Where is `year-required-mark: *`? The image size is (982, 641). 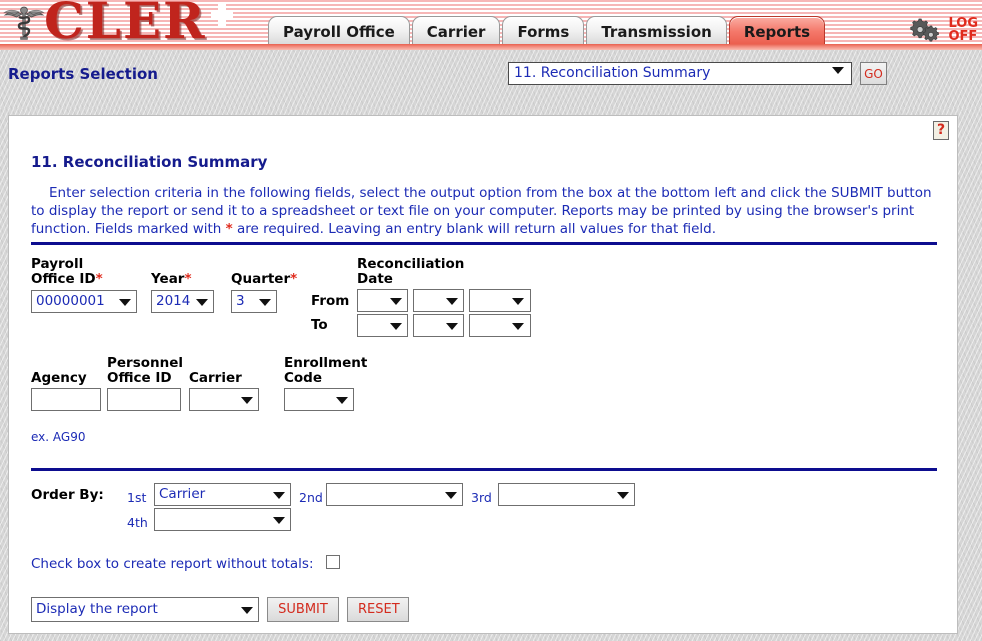
year-required-mark: * is located at coordinates (188, 279).